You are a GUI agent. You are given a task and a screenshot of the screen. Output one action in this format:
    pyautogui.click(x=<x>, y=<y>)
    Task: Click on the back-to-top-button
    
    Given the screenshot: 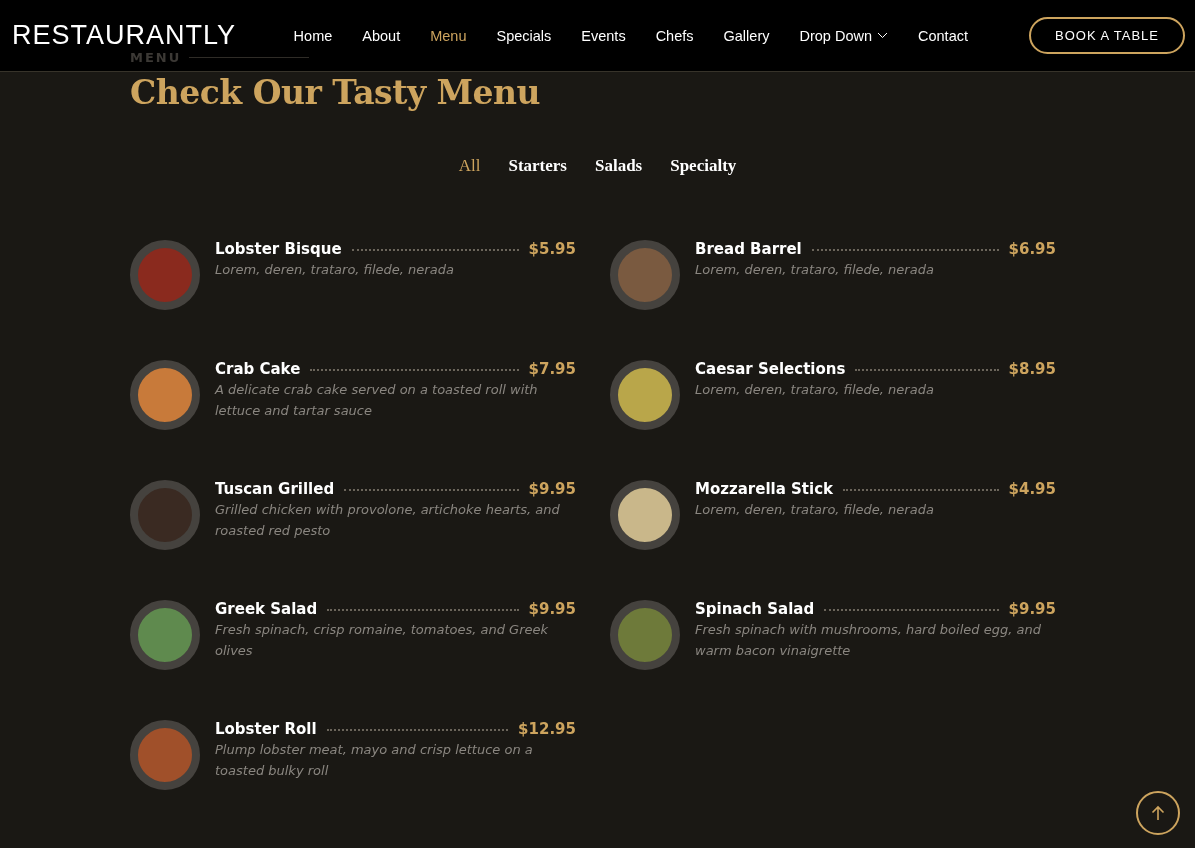 What is the action you would take?
    pyautogui.click(x=1158, y=813)
    